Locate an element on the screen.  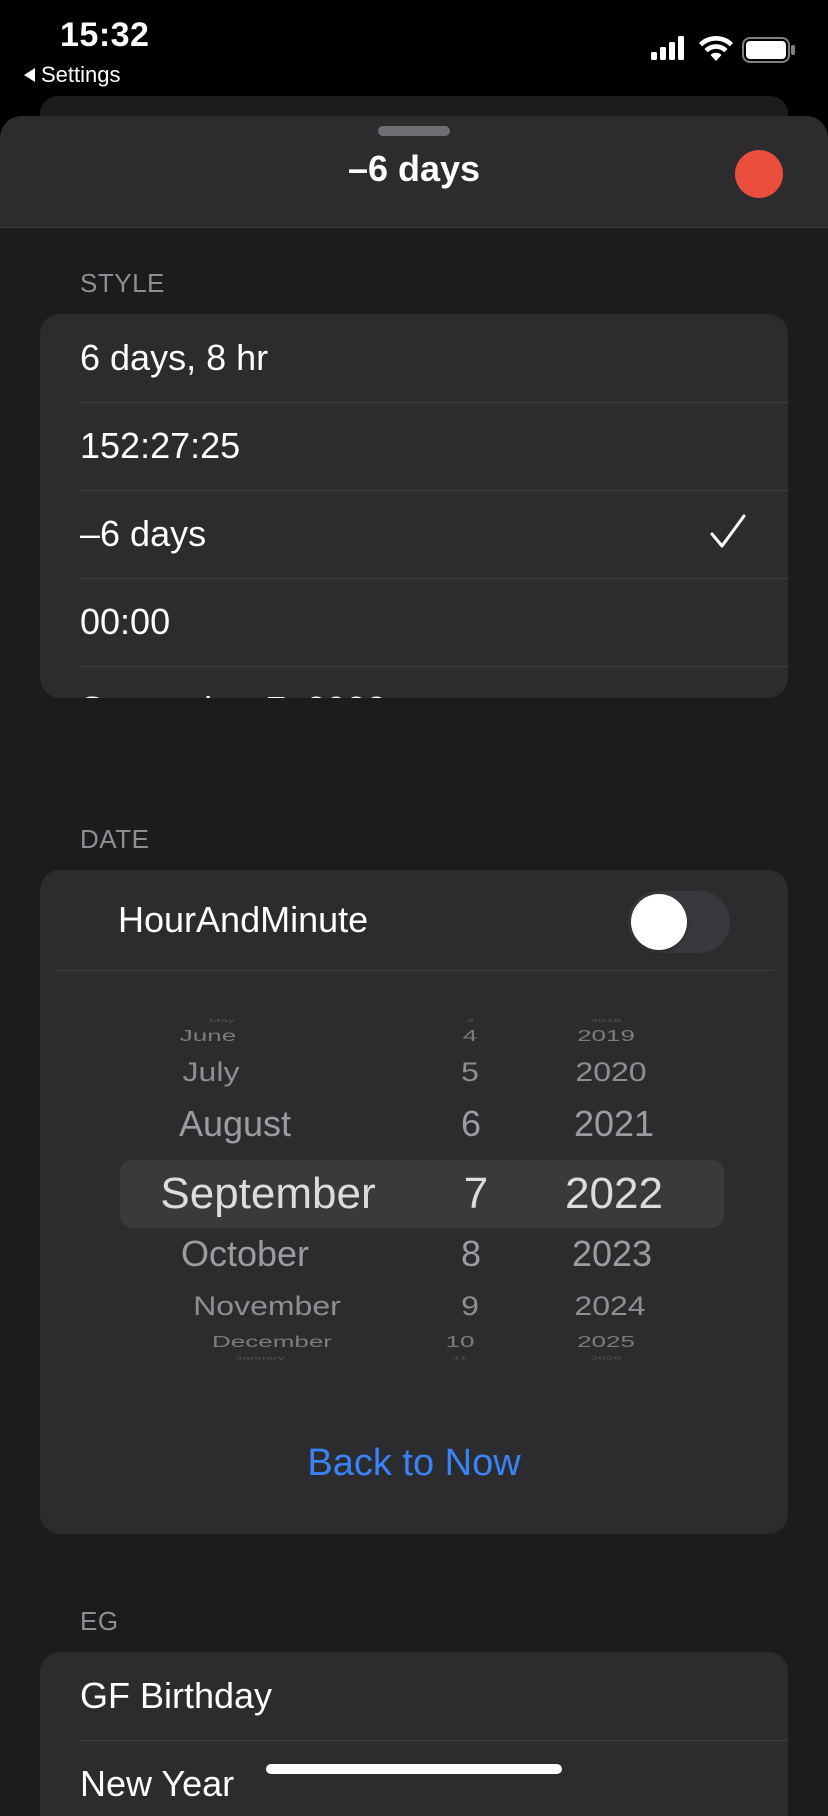
picker-month-selected: September is located at coordinates (267, 1194).